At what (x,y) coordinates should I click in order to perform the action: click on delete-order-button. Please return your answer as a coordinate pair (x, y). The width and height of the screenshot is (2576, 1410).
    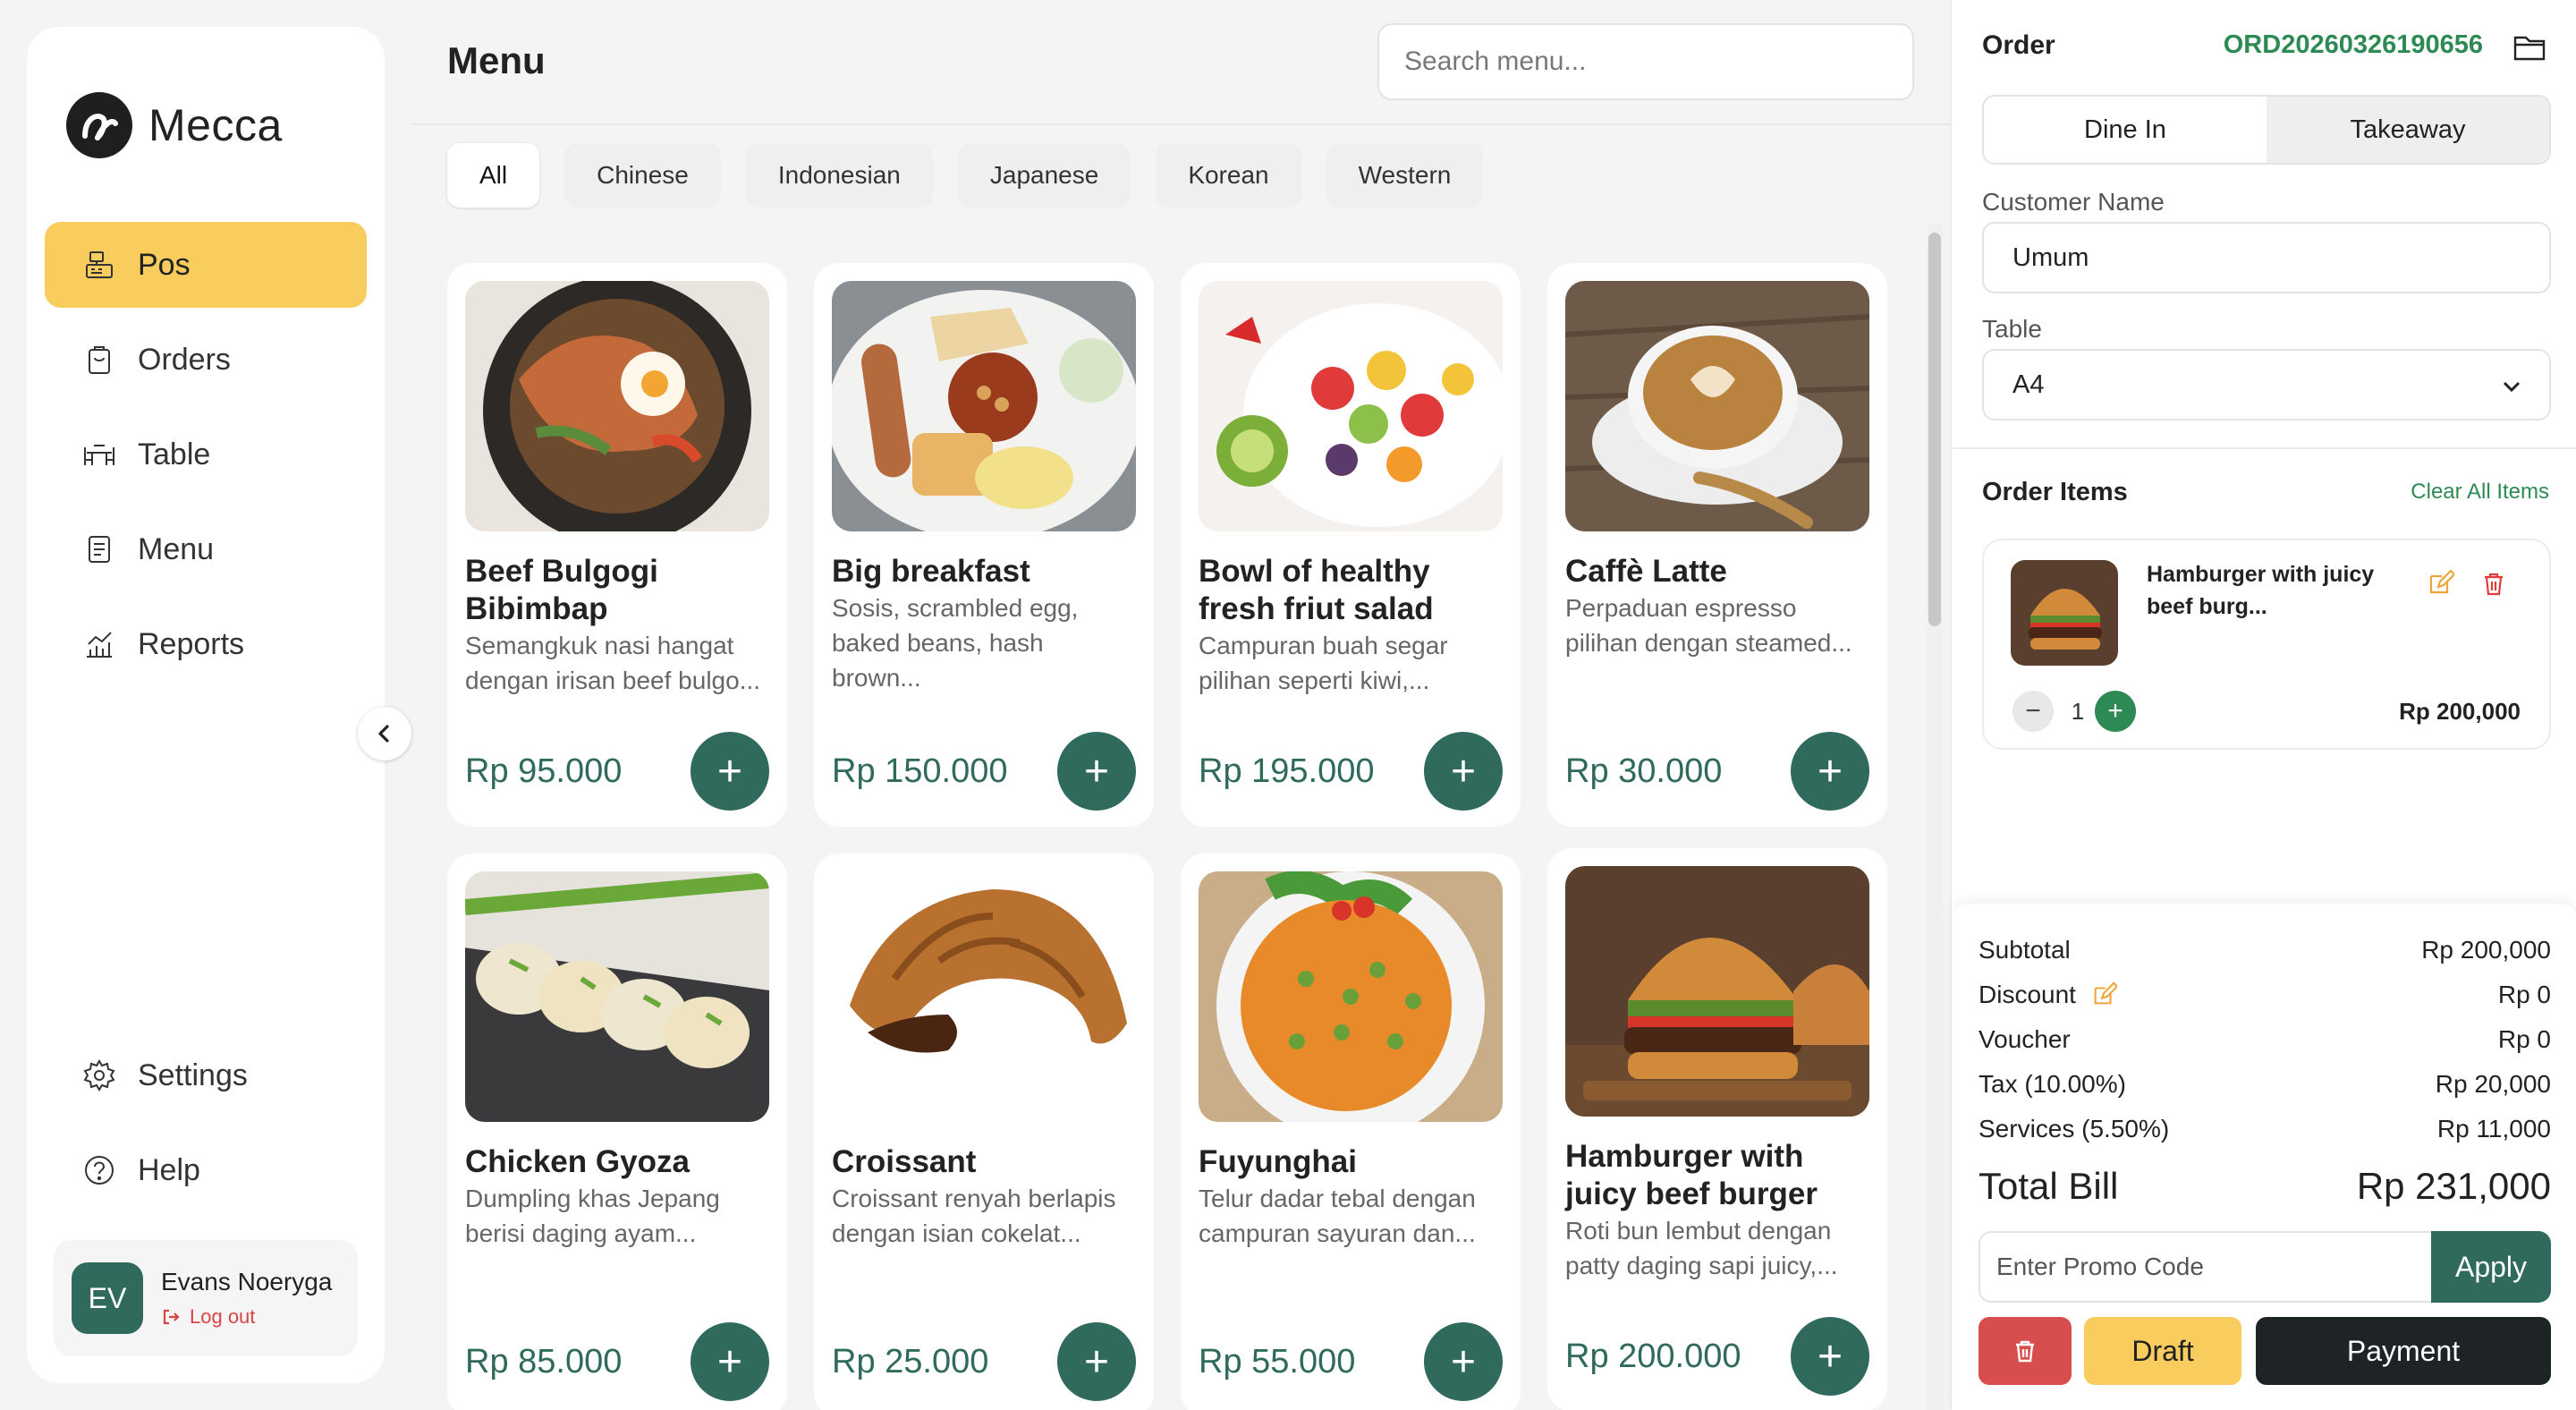
    Looking at the image, I should click on (2025, 1351).